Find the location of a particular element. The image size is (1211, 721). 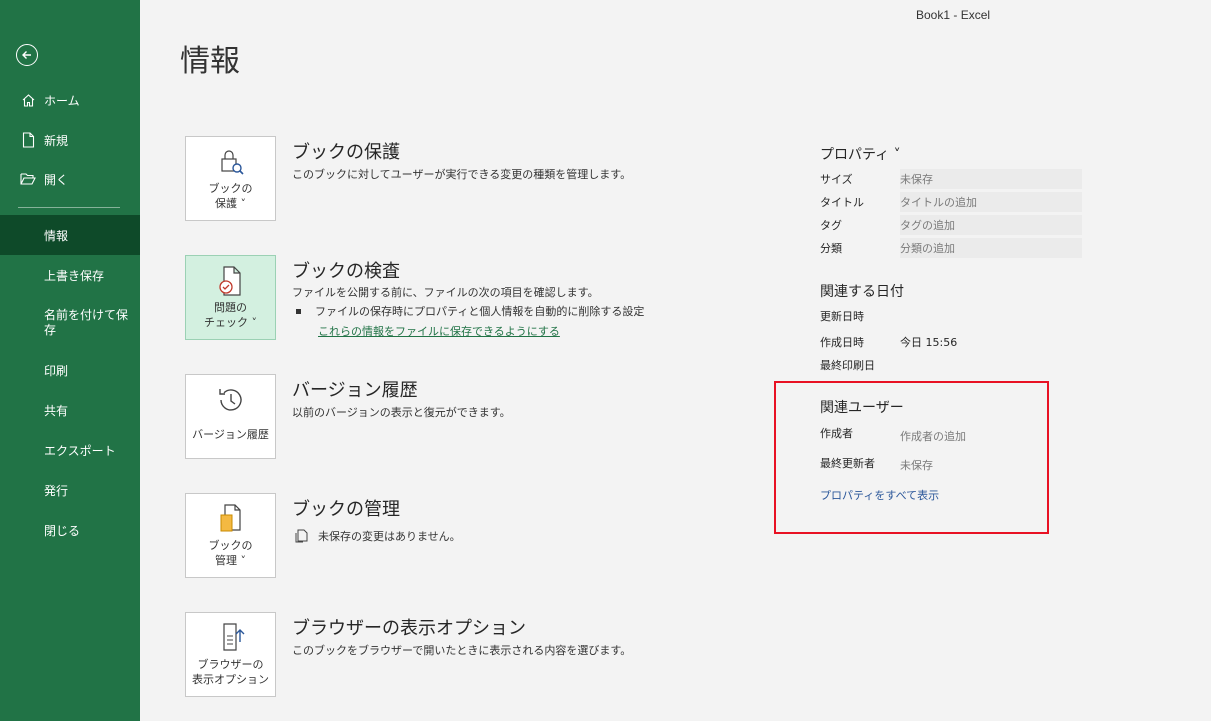

browser-heading: ブラウザーの表示オプション is located at coordinates (409, 628).